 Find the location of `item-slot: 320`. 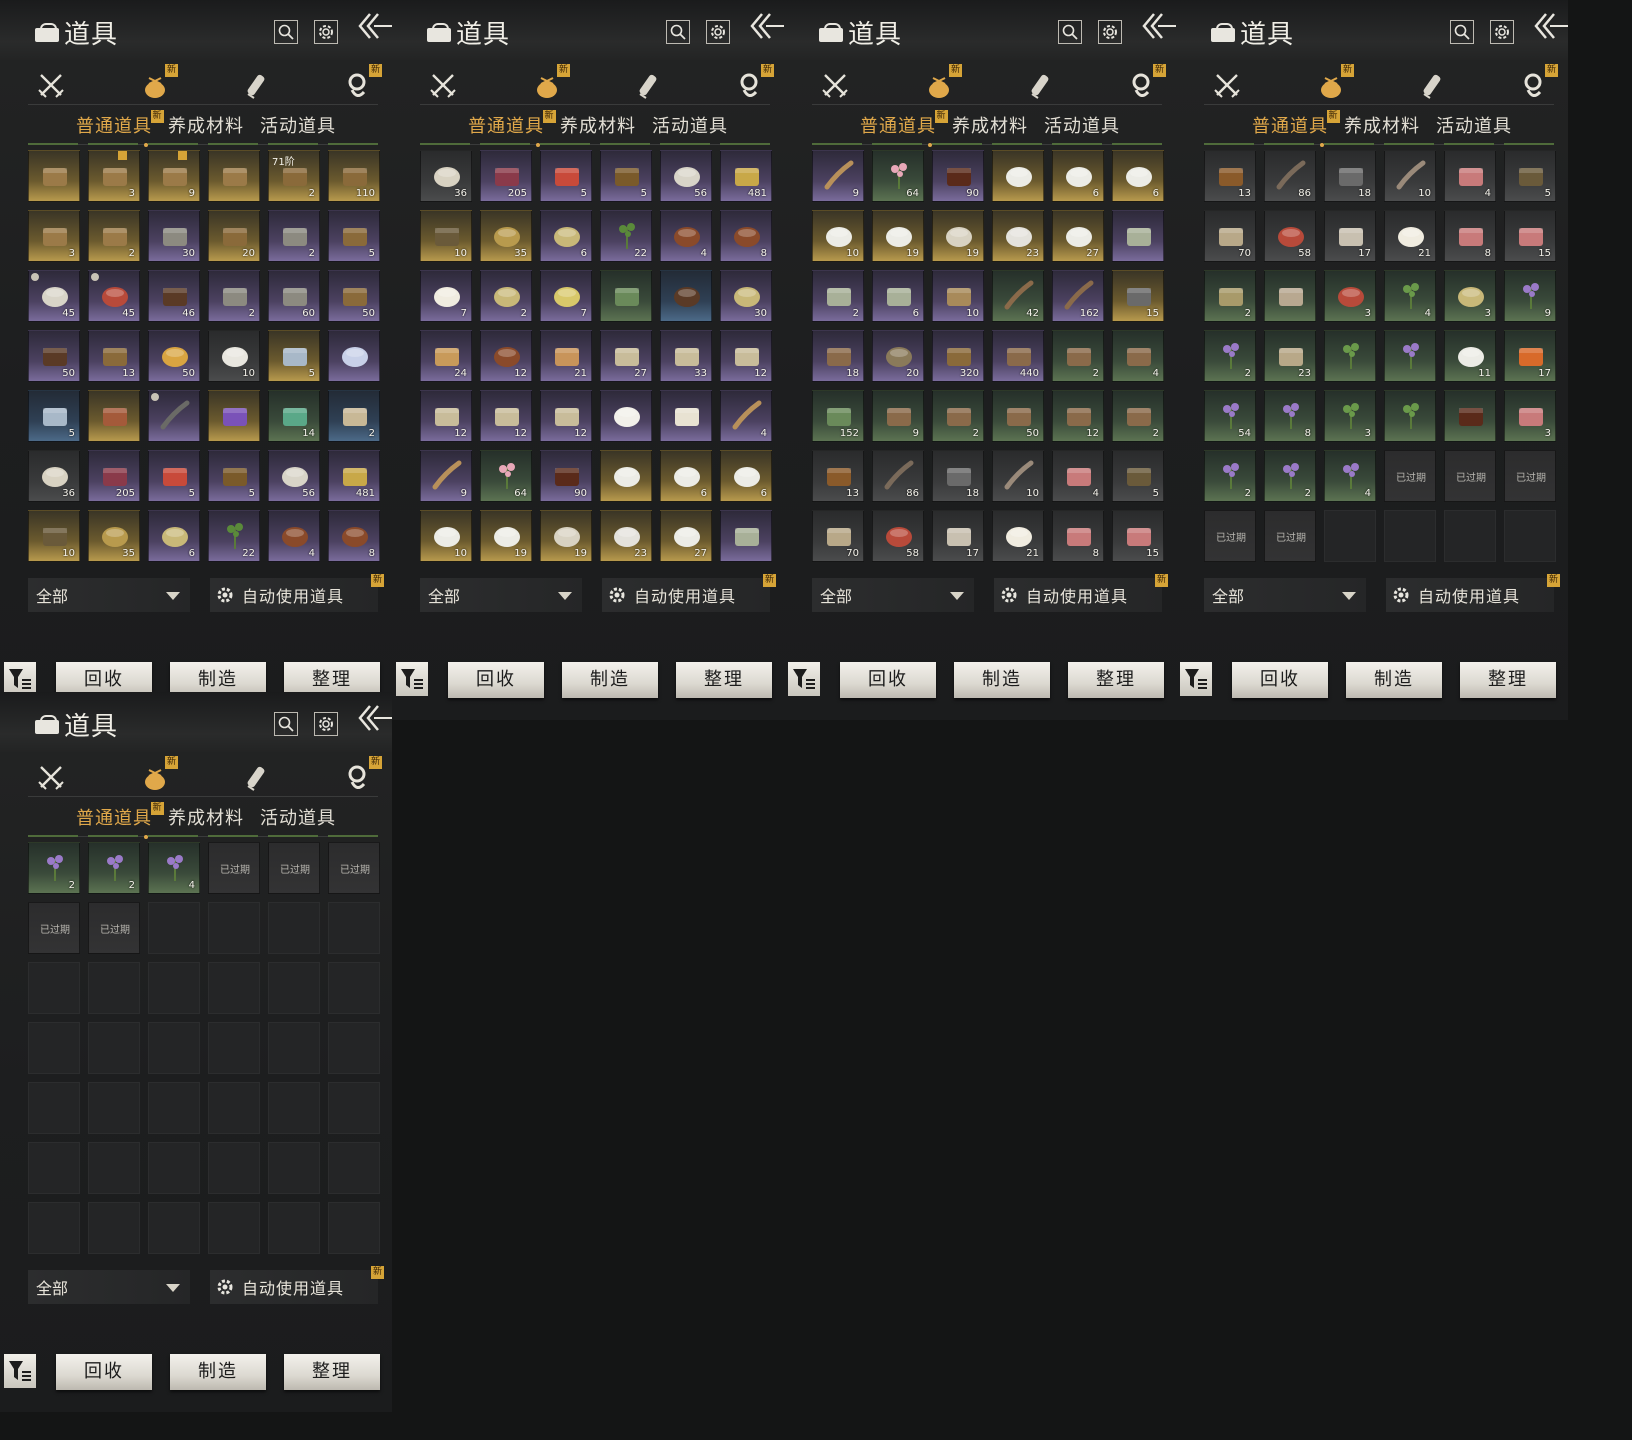

item-slot: 320 is located at coordinates (958, 356).